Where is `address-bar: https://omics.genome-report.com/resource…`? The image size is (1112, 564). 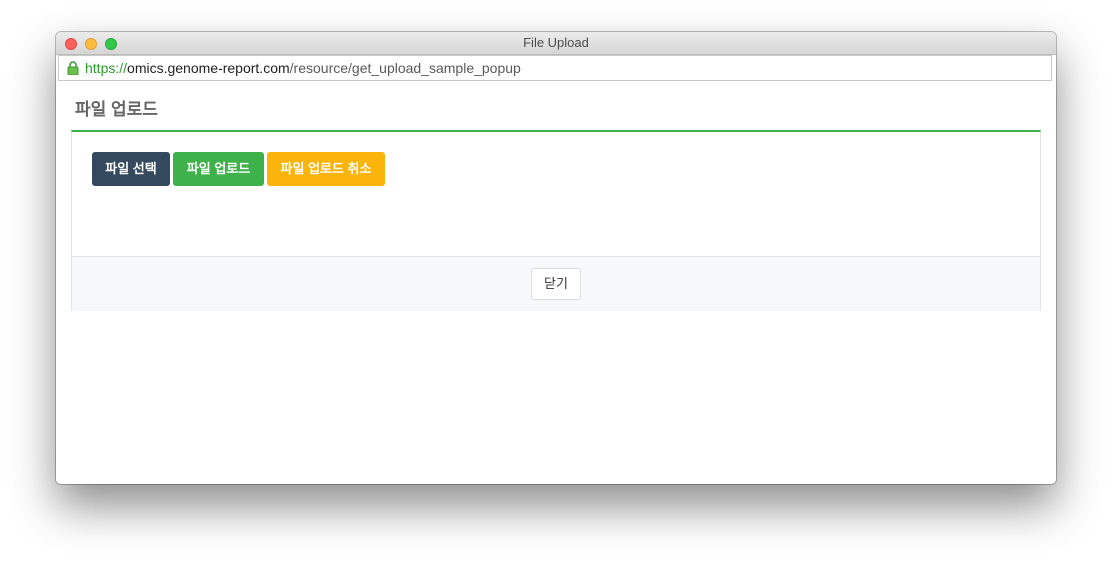 address-bar: https://omics.genome-report.com/resource… is located at coordinates (555, 68).